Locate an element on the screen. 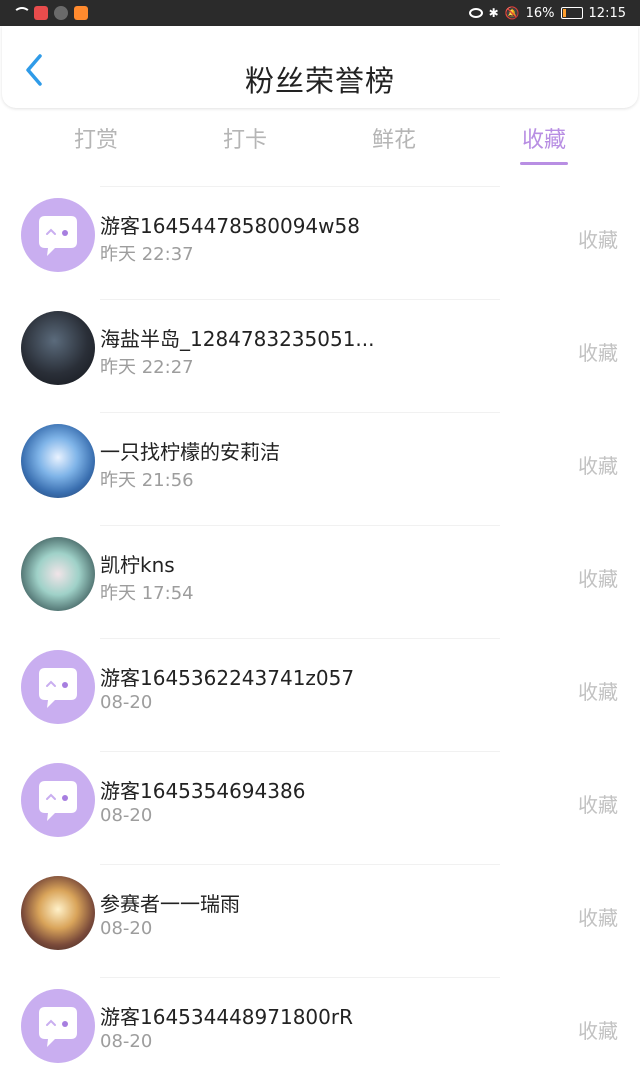 This screenshot has width=640, height=1066. app-notification-icon is located at coordinates (61, 13).